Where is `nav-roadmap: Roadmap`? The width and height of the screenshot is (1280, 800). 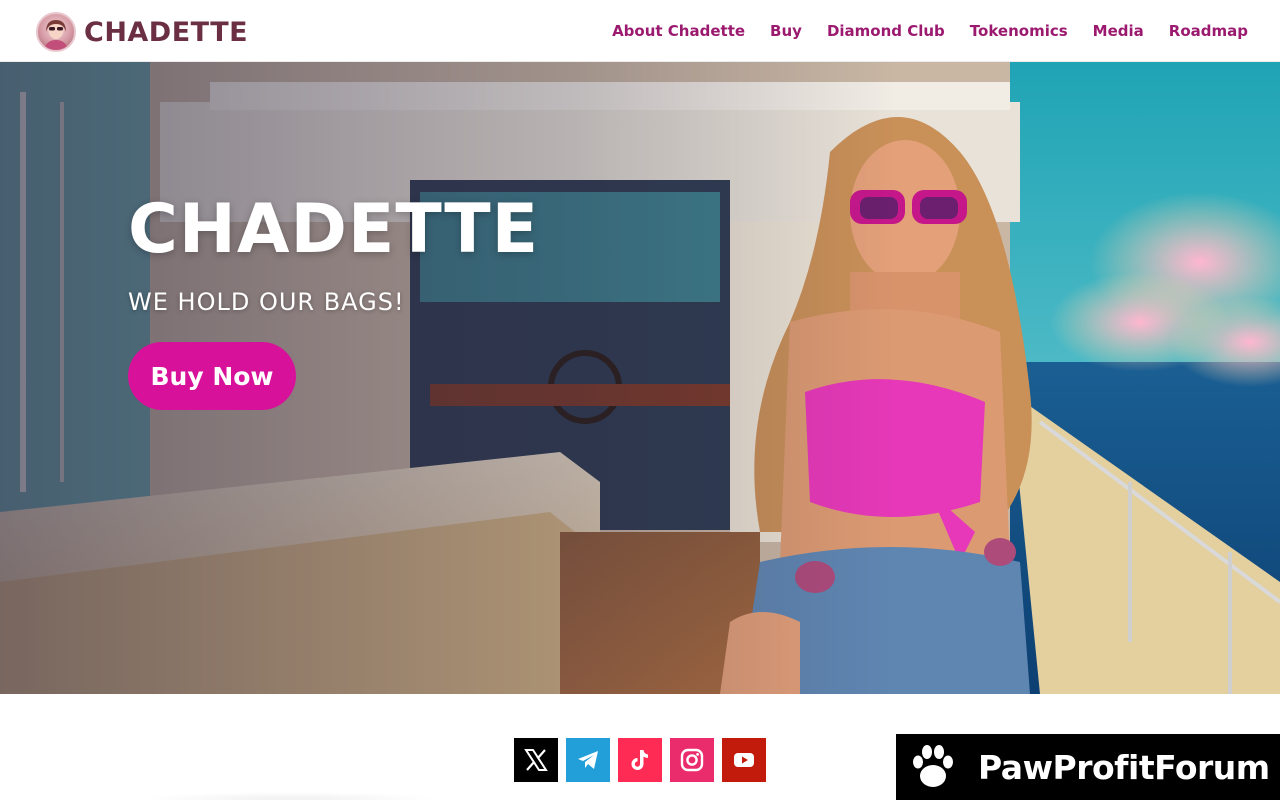 nav-roadmap: Roadmap is located at coordinates (1208, 31).